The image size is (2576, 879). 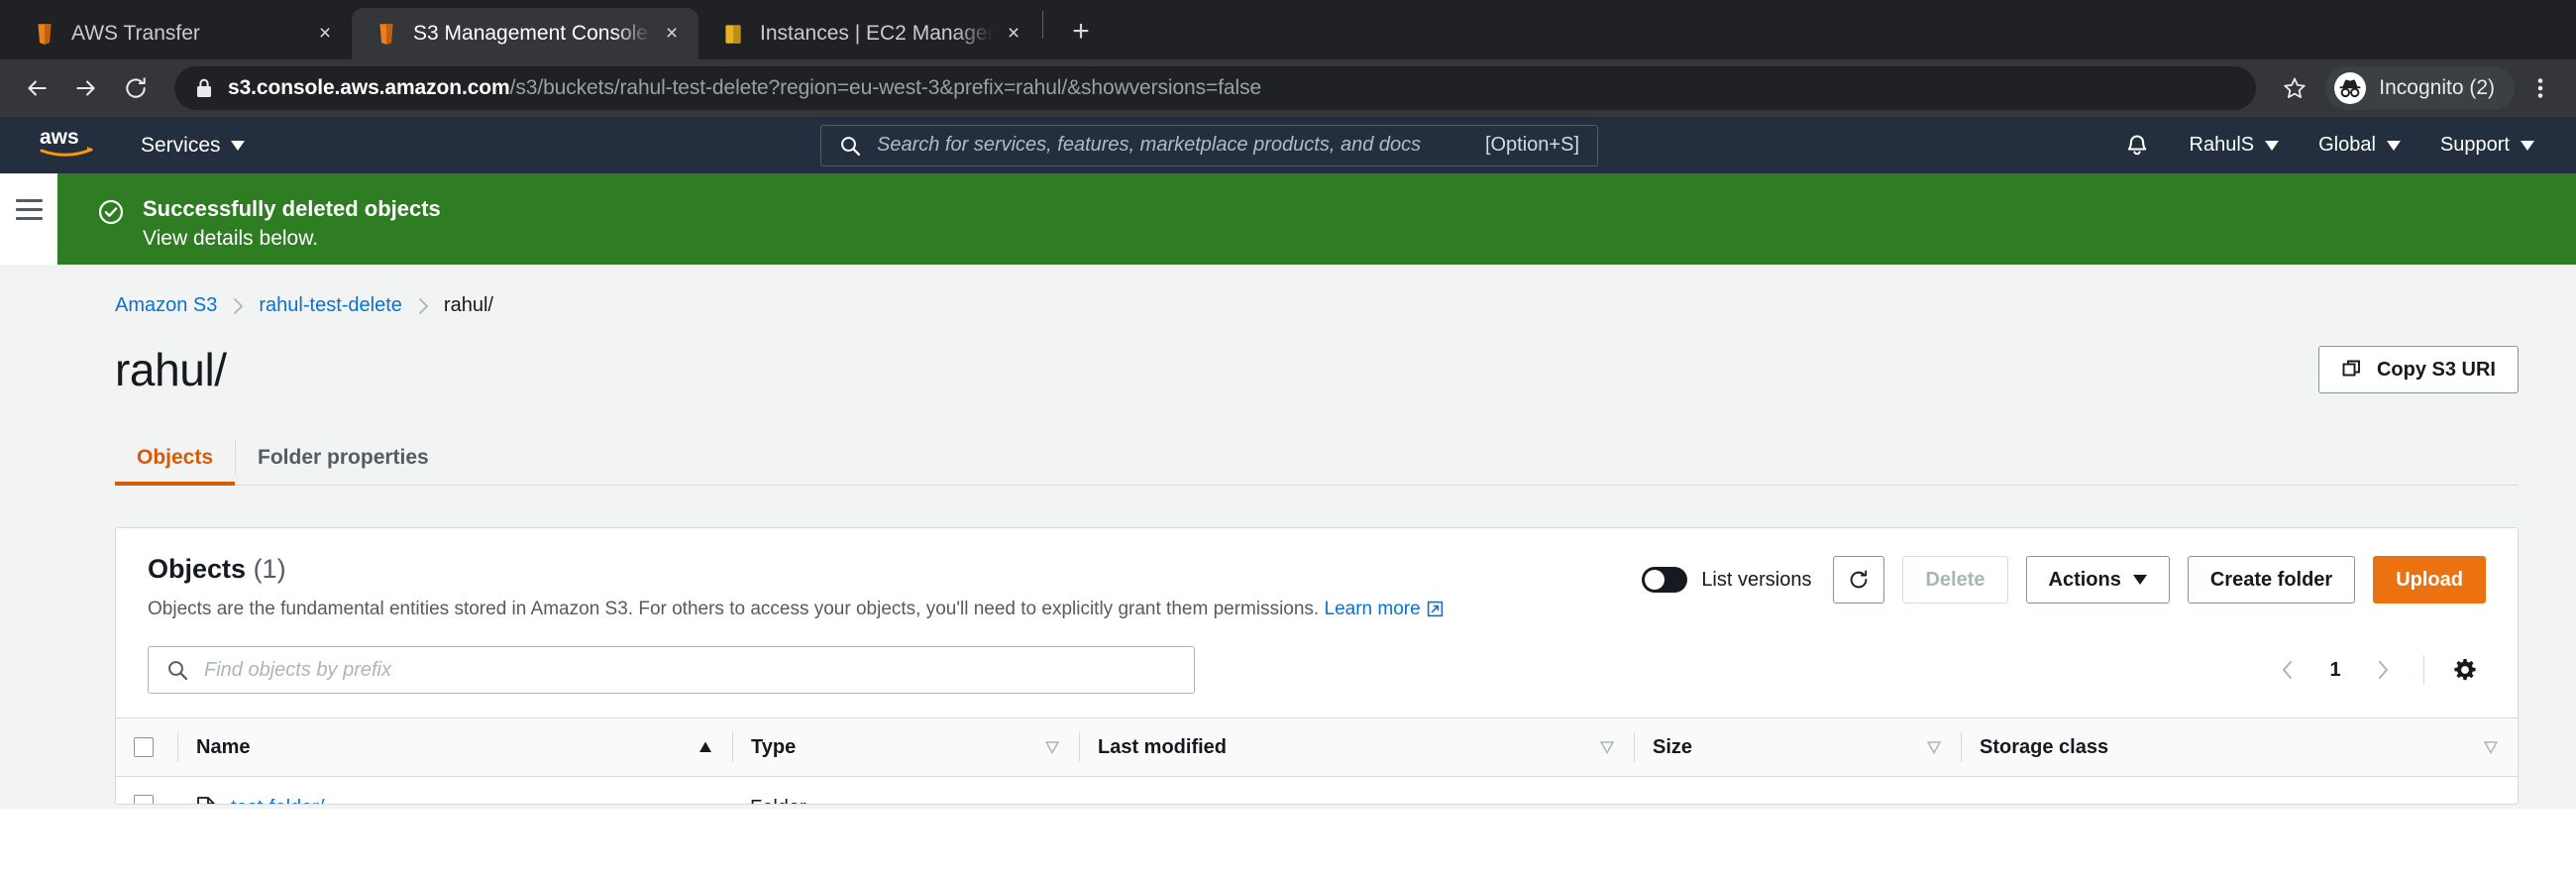 I want to click on services-menu: Services, so click(x=193, y=146).